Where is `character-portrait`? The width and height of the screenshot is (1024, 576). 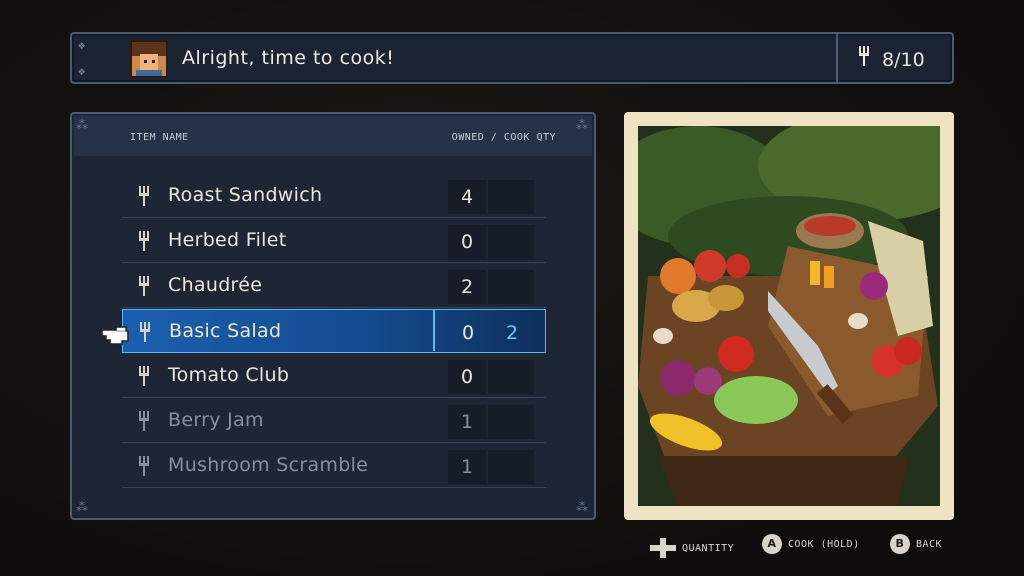 character-portrait is located at coordinates (149, 59).